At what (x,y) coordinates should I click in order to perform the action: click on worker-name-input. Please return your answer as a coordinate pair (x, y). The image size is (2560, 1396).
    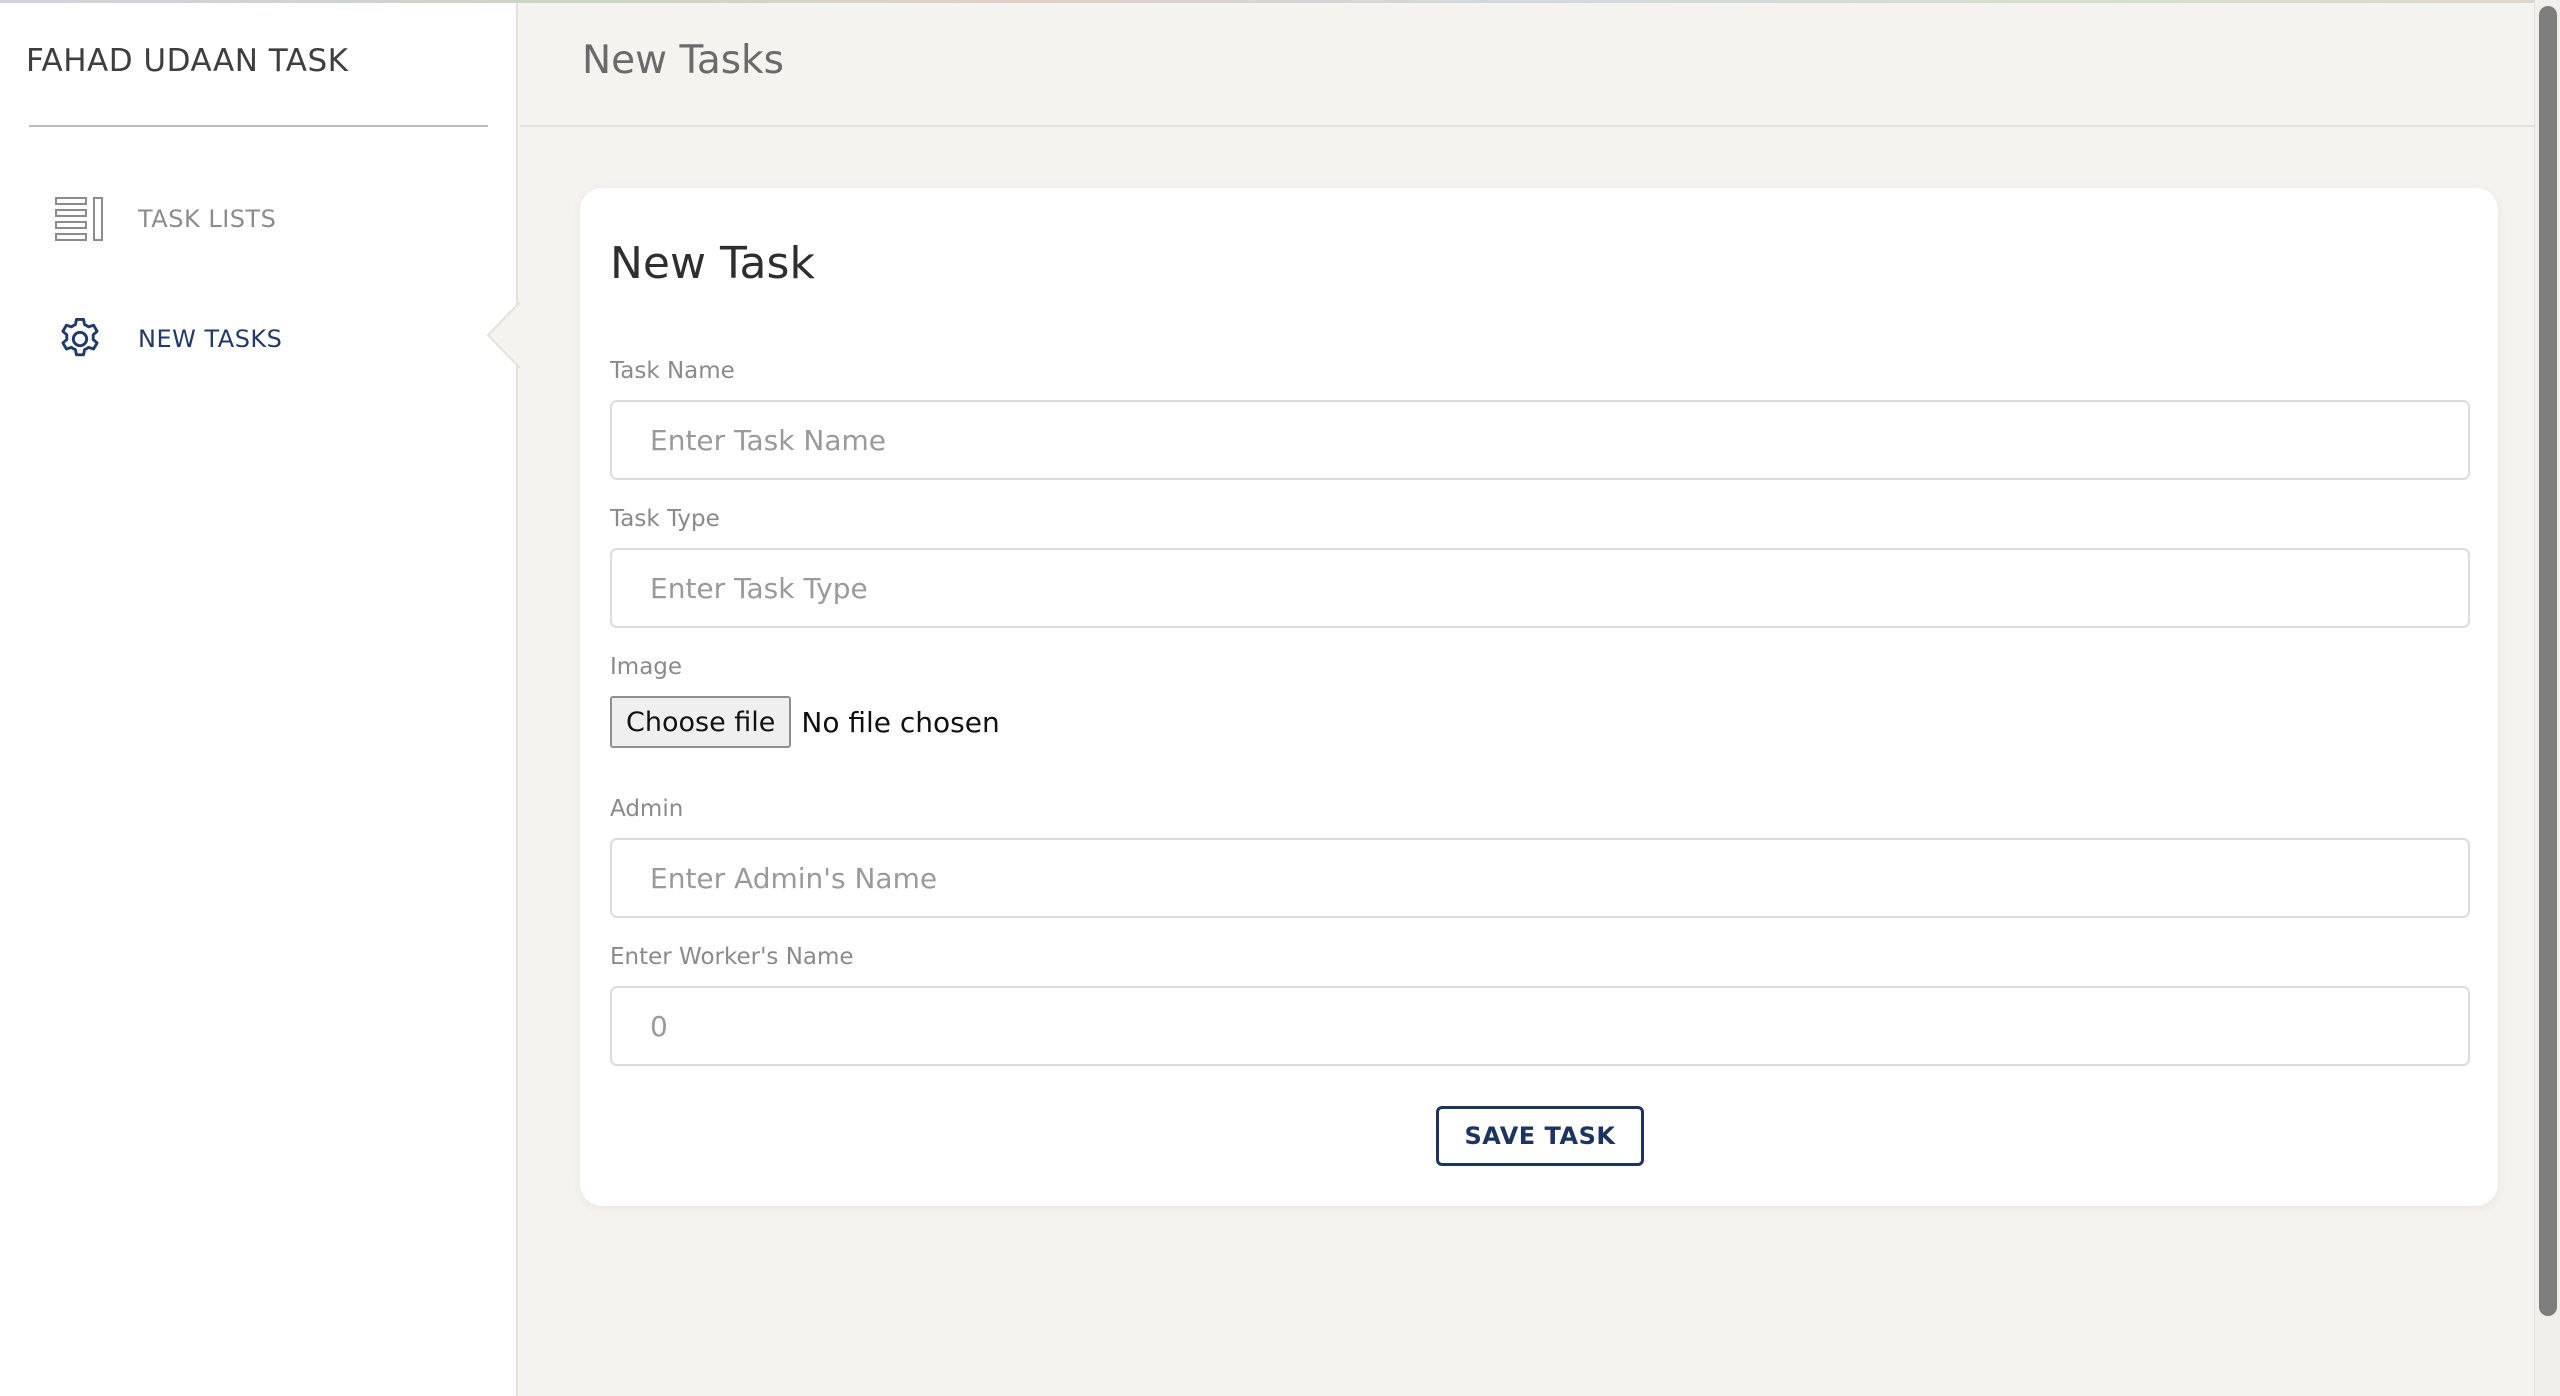
    Looking at the image, I should click on (1540, 1026).